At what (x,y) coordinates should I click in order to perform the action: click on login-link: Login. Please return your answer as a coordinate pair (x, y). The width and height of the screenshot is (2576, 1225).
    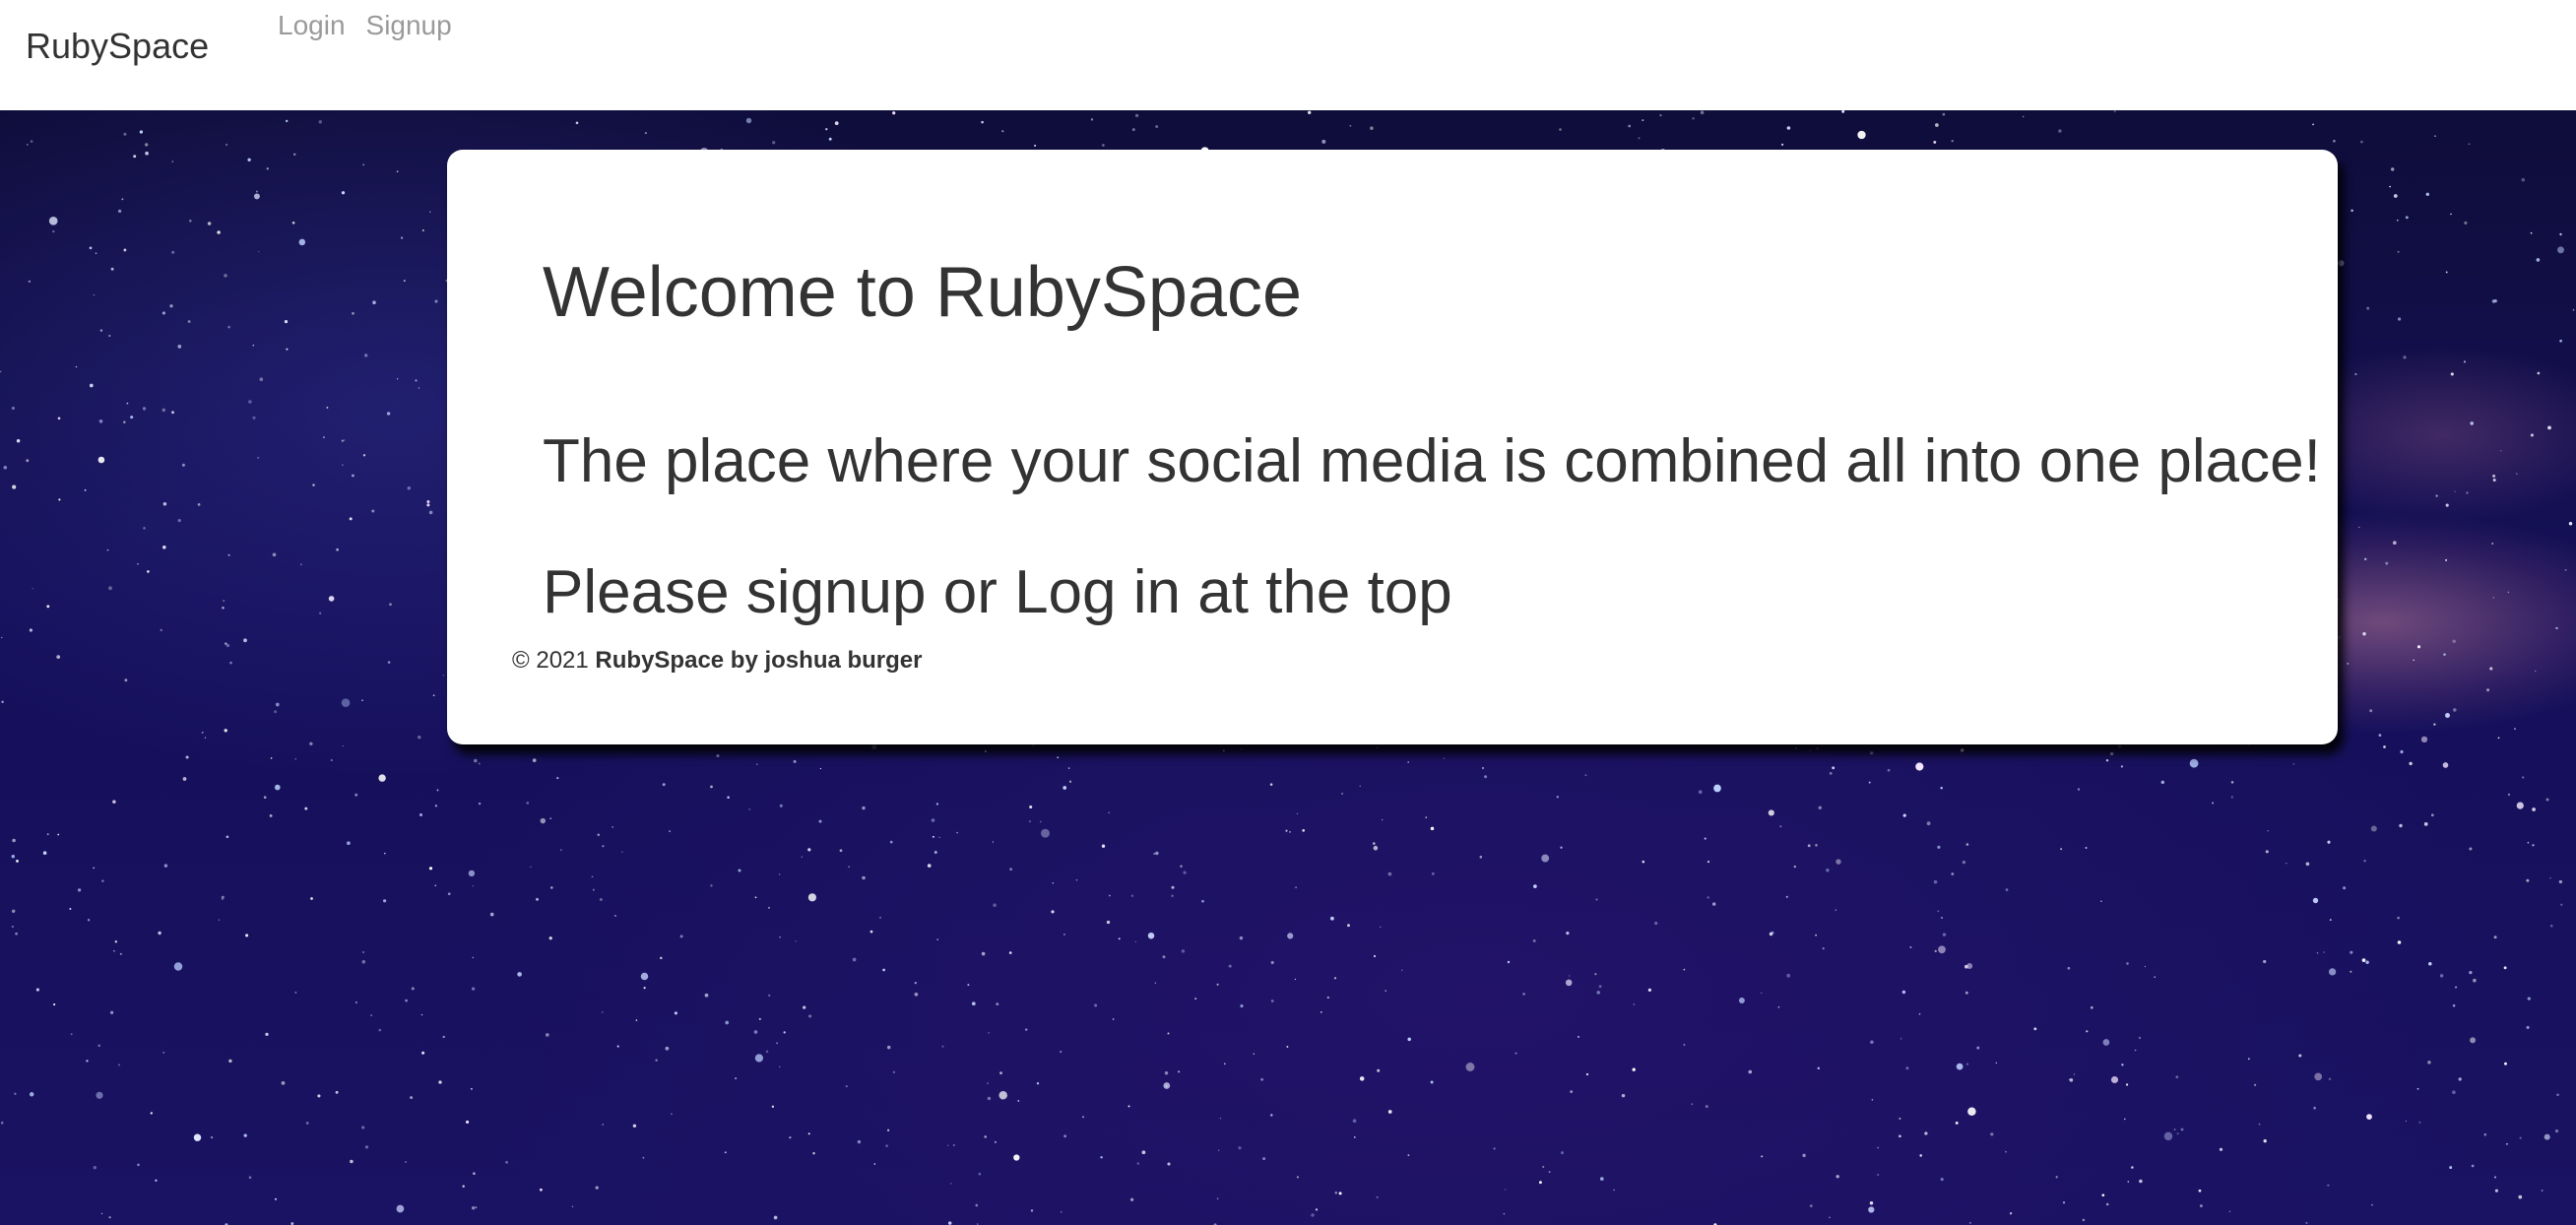
    Looking at the image, I should click on (312, 25).